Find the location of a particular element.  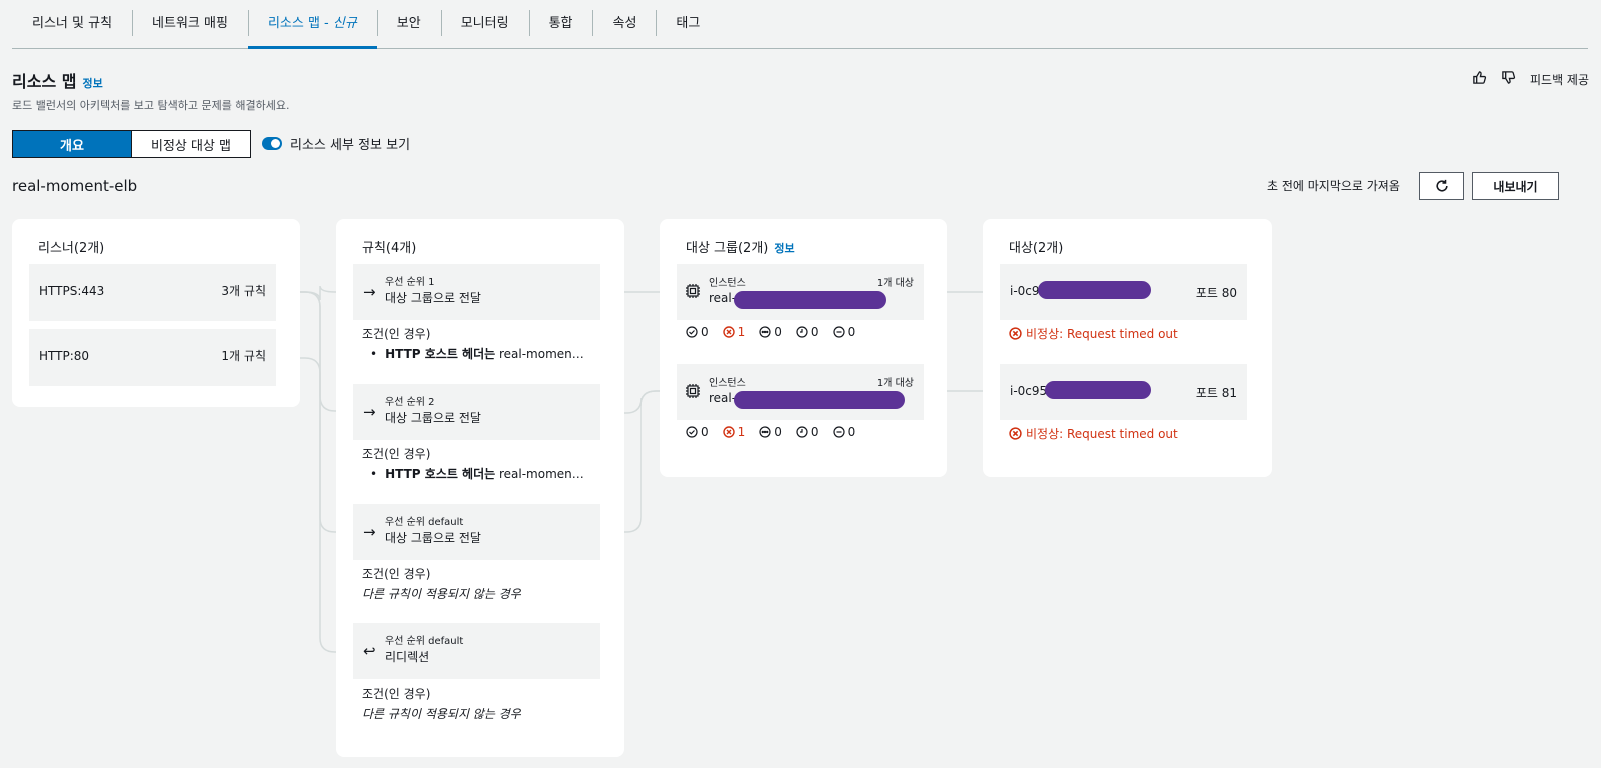

tab-tags: 태그 is located at coordinates (688, 24).